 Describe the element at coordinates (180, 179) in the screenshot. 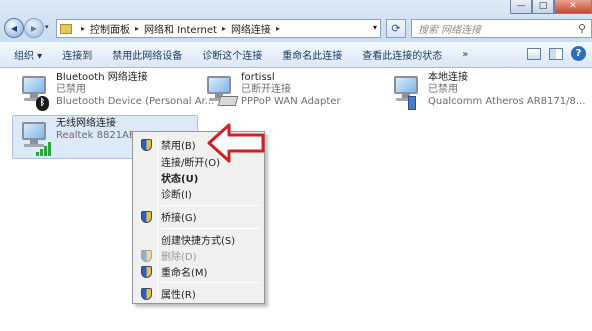

I see `menu-item-label: 状态(U)` at that location.